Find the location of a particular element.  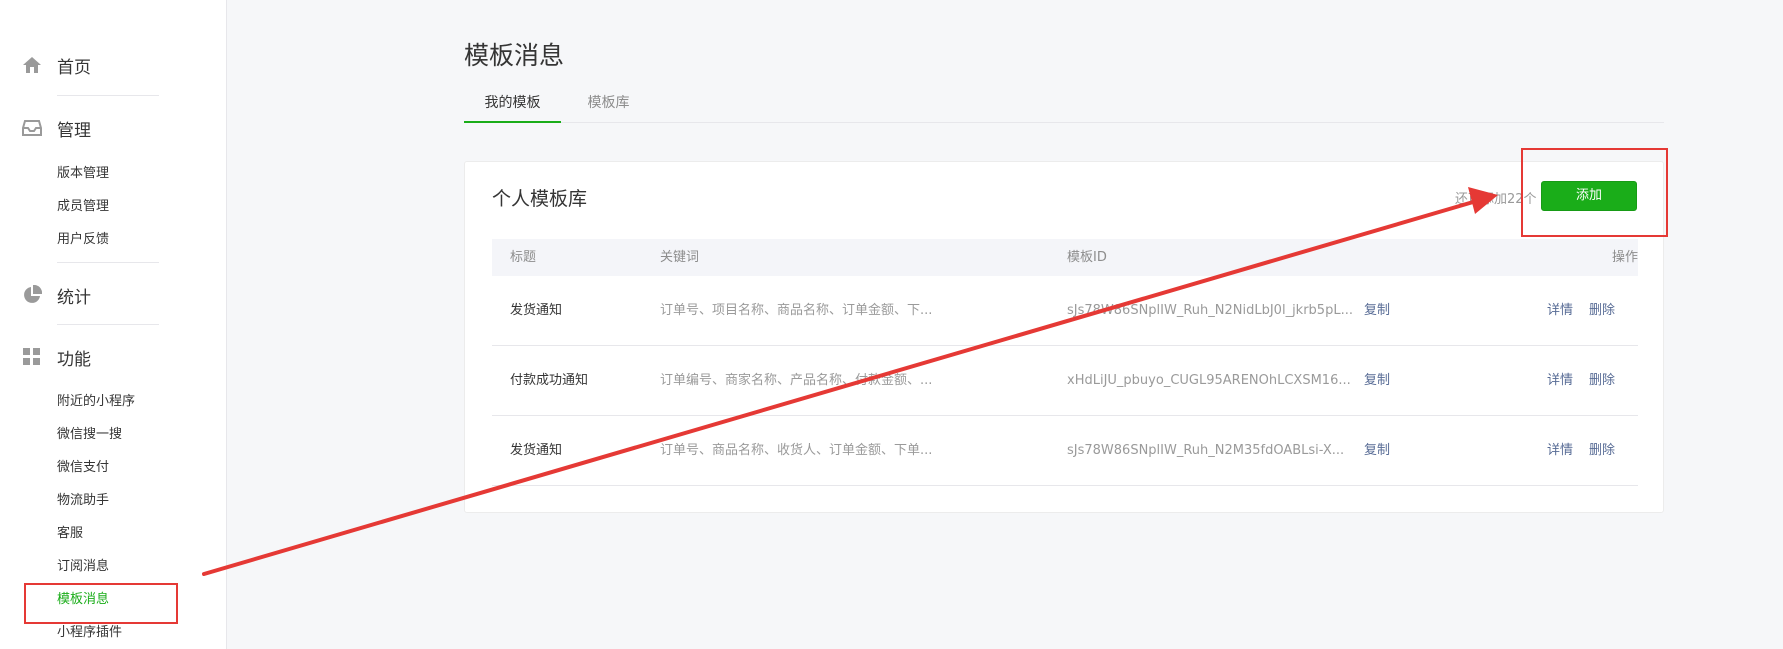

column-header-keywords: 关键词 is located at coordinates (680, 257).